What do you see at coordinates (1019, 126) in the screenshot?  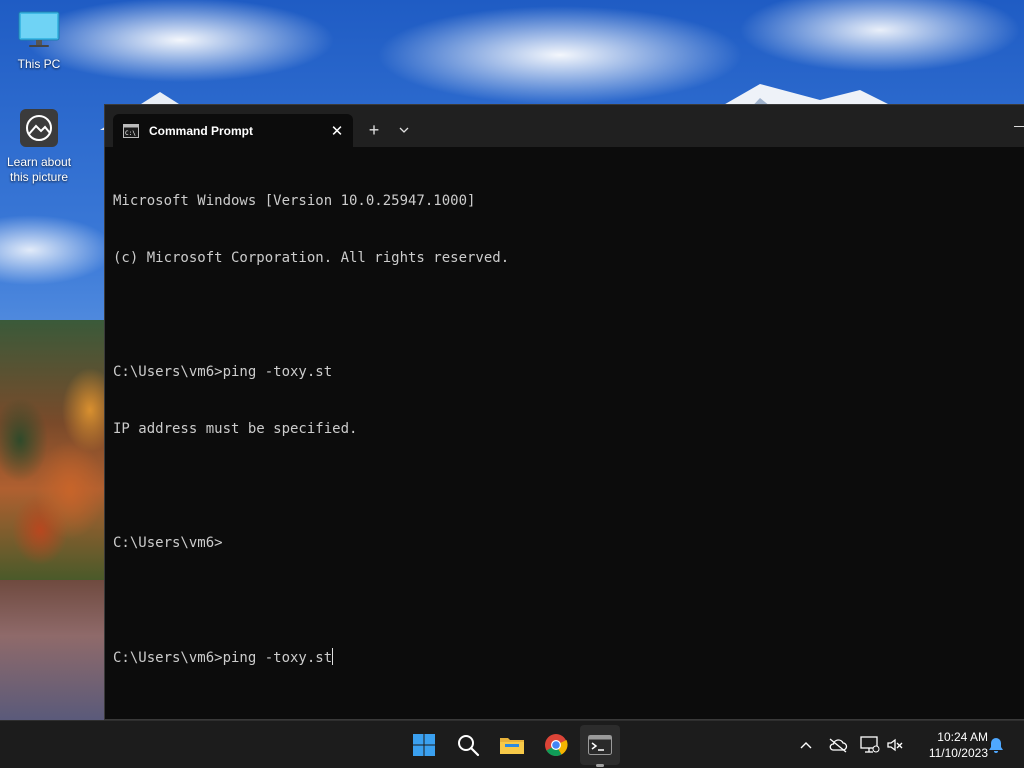 I see `minimize-icon` at bounding box center [1019, 126].